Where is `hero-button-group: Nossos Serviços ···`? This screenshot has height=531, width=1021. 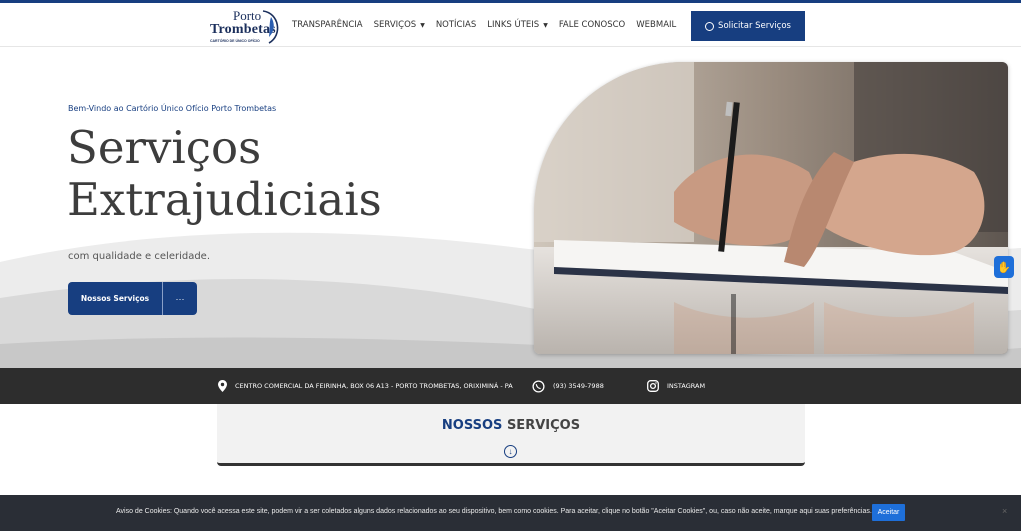
hero-button-group: Nossos Serviços ··· is located at coordinates (132, 298).